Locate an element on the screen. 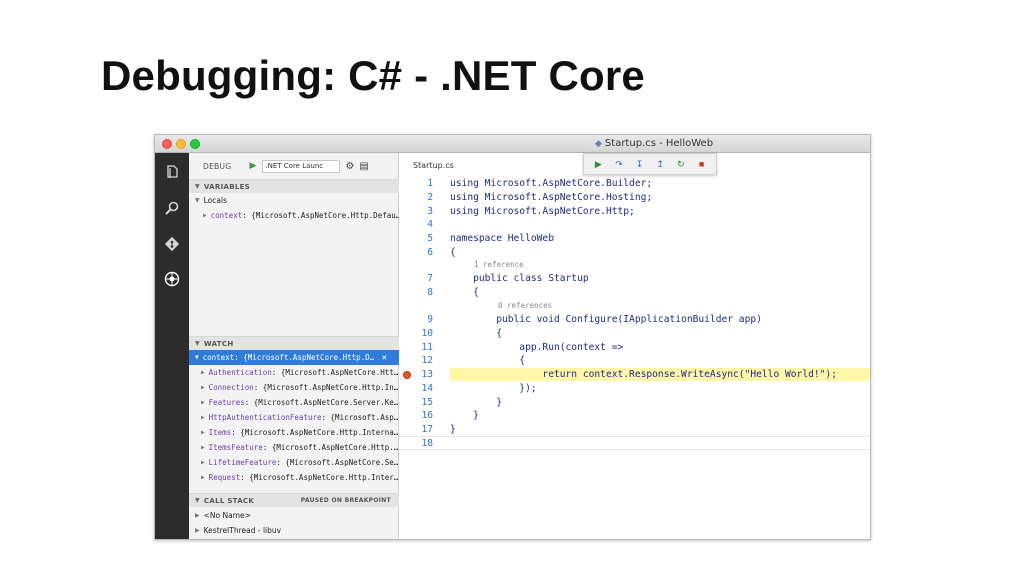  code-line: 10 { is located at coordinates (461, 334).